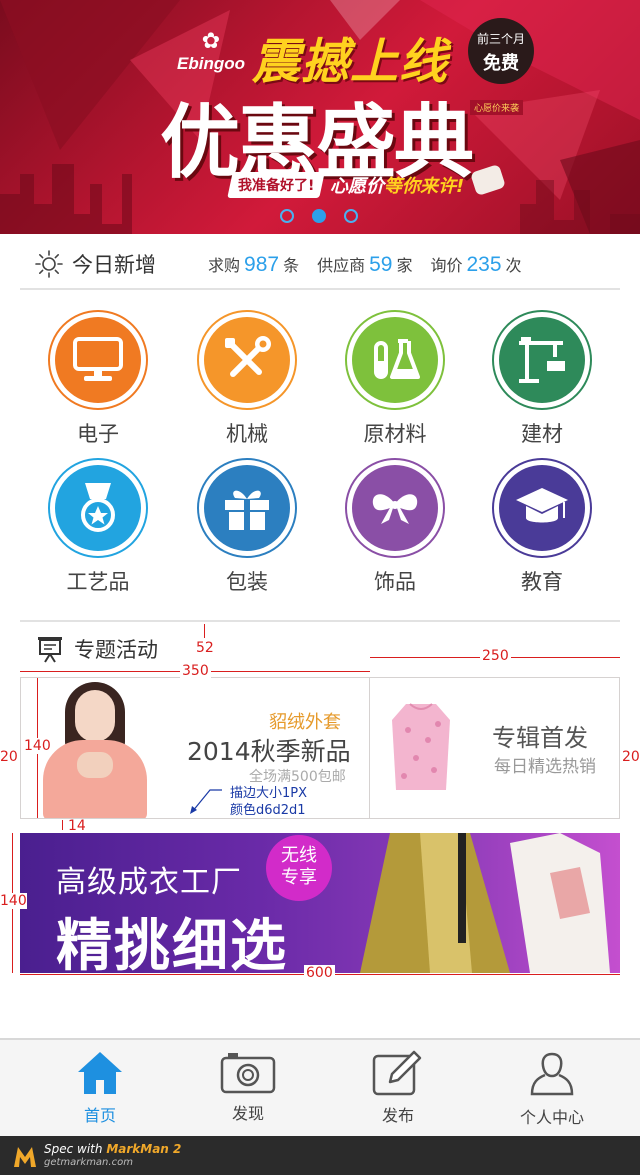 The image size is (640, 1175). Describe the element at coordinates (421, 746) in the screenshot. I see `sweater-image` at that location.